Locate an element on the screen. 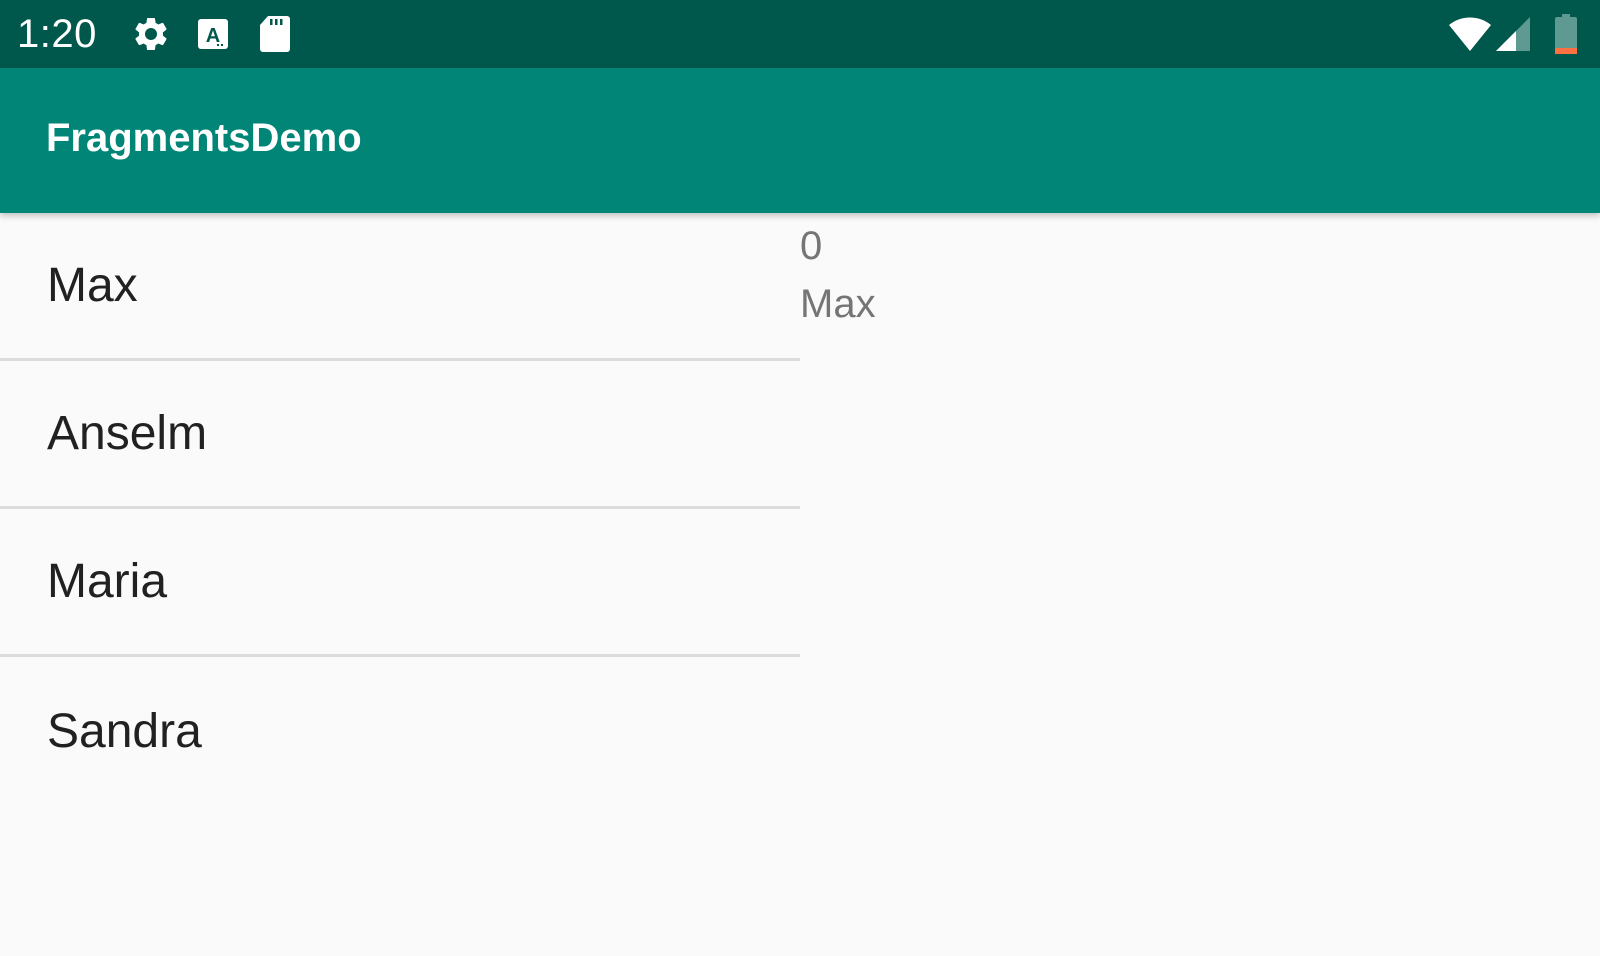  svg-text: A is located at coordinates (213, 36).